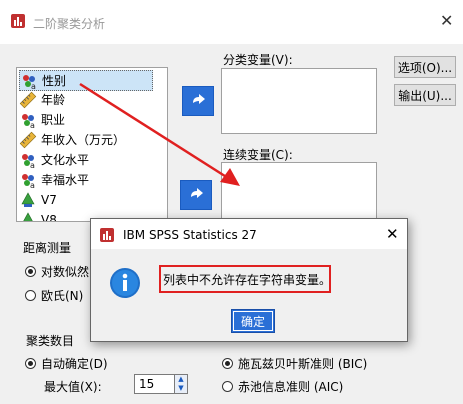 This screenshot has height=404, width=463. What do you see at coordinates (392, 234) in the screenshot?
I see `dialog-close-icon: ✕` at bounding box center [392, 234].